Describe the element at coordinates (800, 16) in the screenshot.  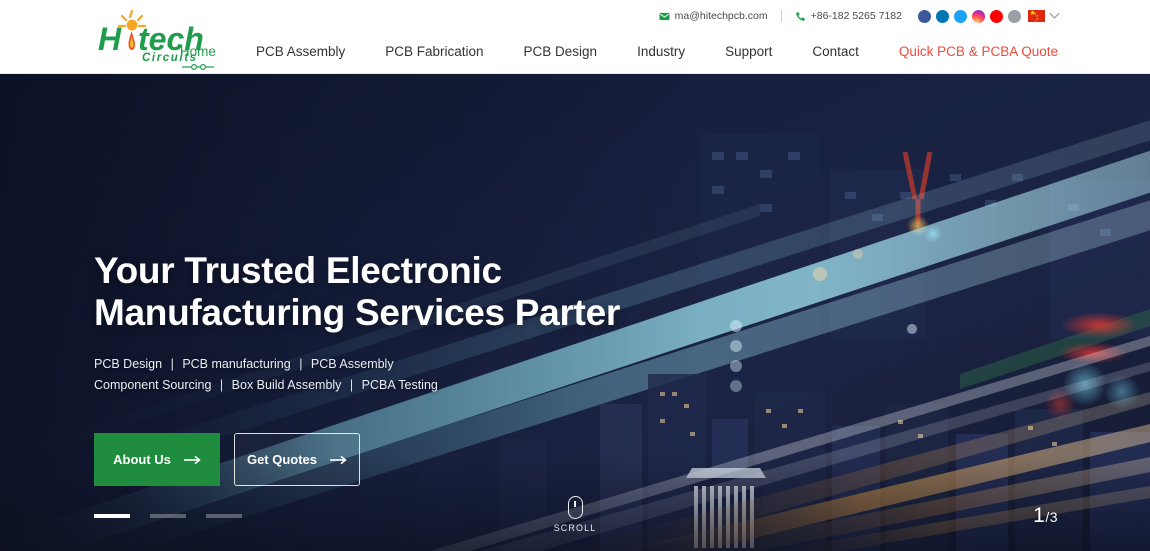
I see `phone-icon` at that location.